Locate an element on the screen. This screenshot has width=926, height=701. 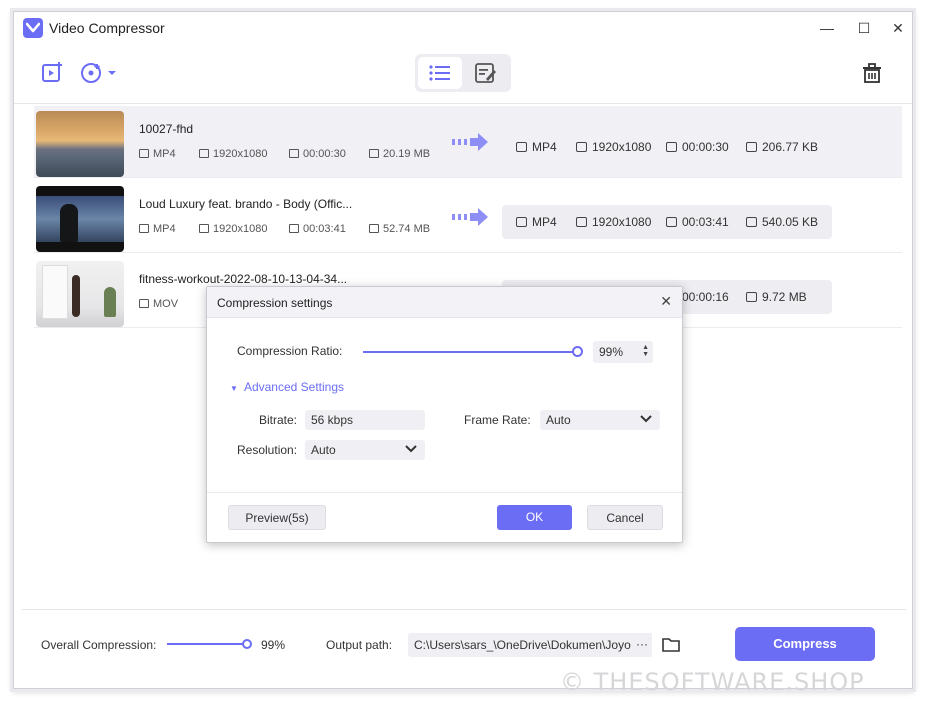
compression-ratio-input: 99% ▲ ▼ is located at coordinates (623, 352).